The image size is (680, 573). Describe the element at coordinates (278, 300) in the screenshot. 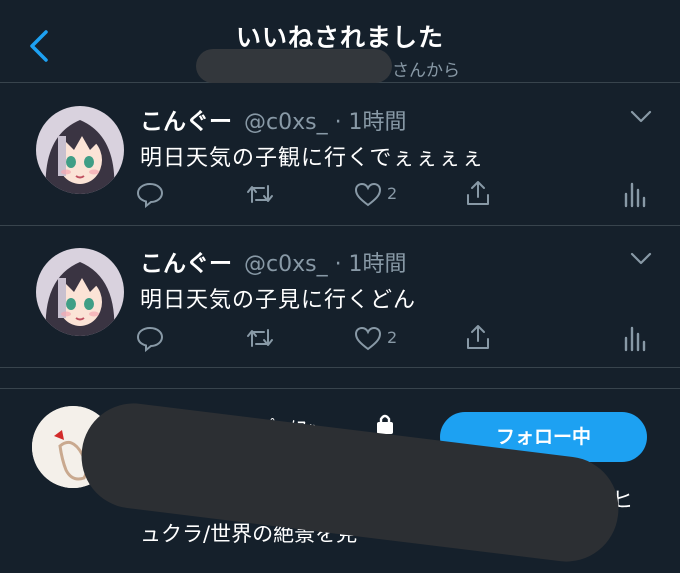

I see `tweet-text: 明日天気の子見に行くどん` at that location.